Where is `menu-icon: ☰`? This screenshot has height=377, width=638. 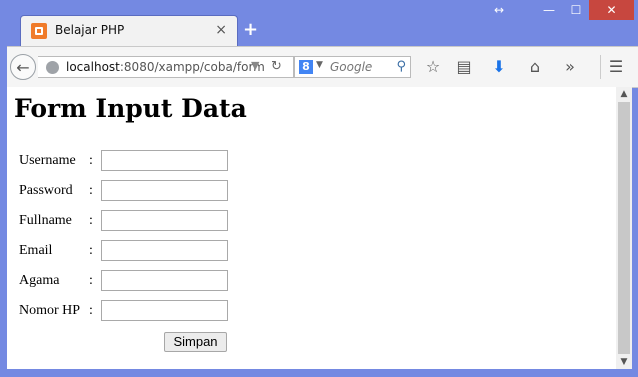
menu-icon: ☰ is located at coordinates (616, 67).